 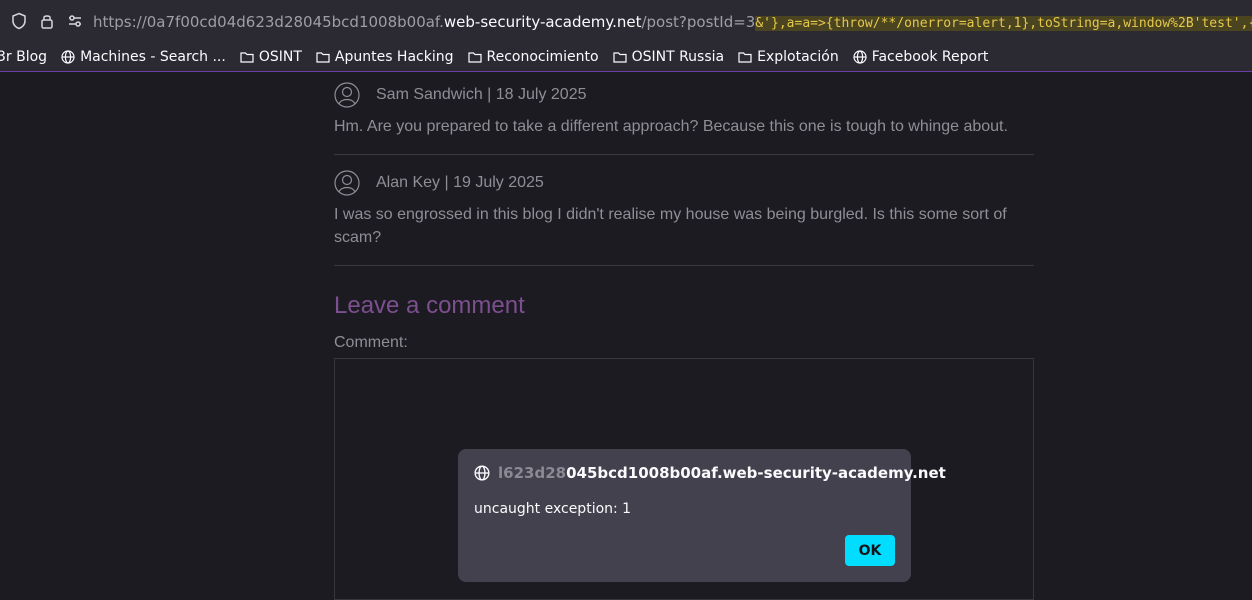 What do you see at coordinates (75, 21) in the screenshot?
I see `permissions-icon` at bounding box center [75, 21].